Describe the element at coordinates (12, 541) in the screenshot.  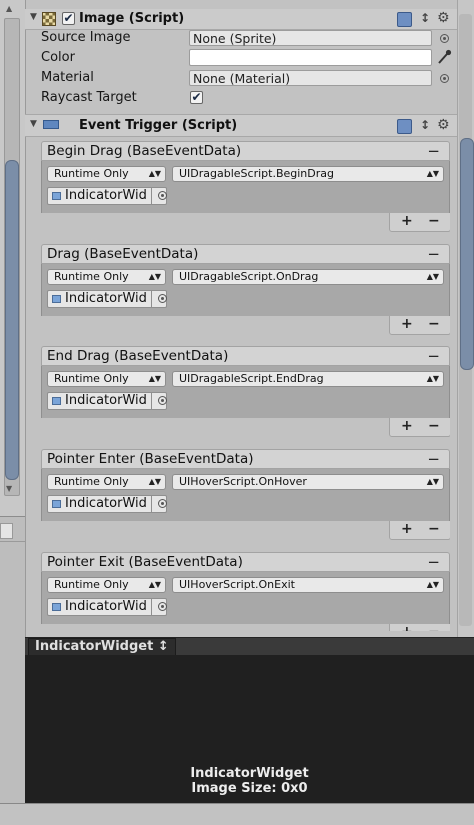
I see `divider` at that location.